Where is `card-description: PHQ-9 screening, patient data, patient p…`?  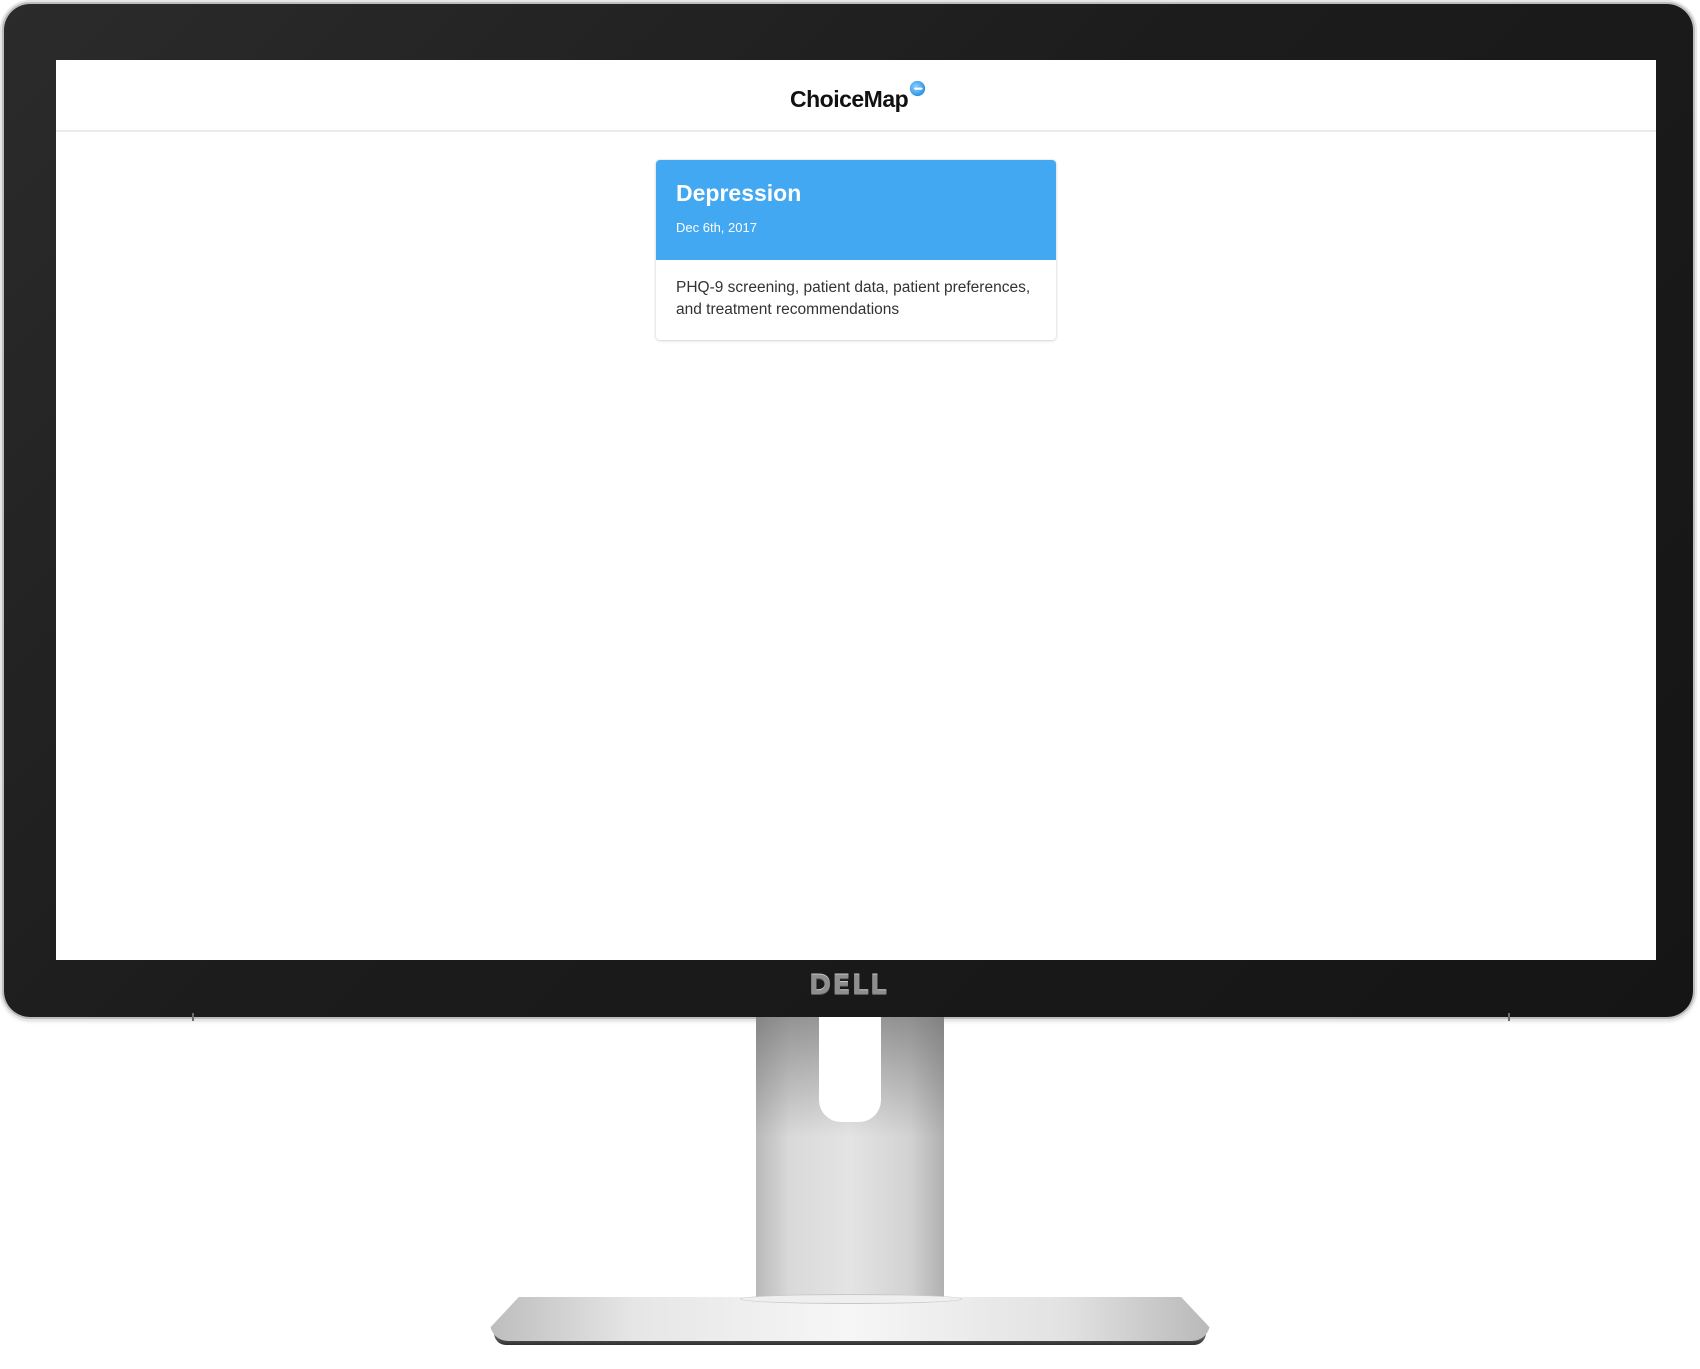 card-description: PHQ-9 screening, patient data, patient p… is located at coordinates (853, 298).